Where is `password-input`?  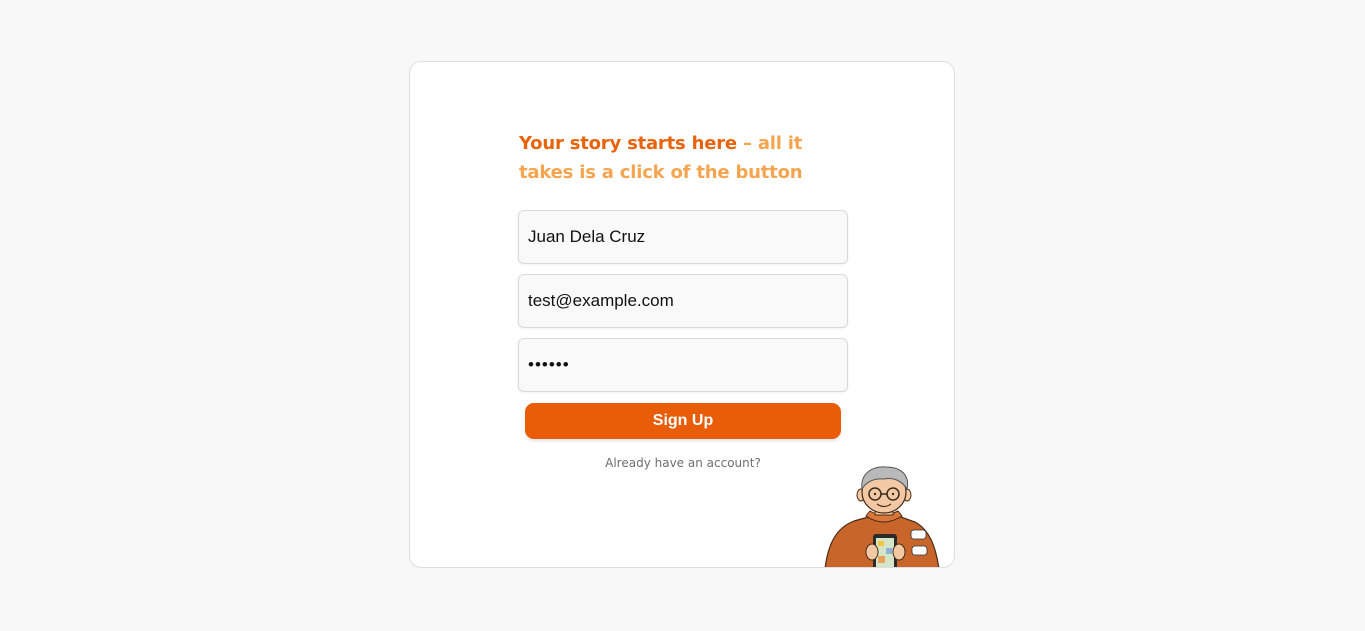 password-input is located at coordinates (683, 365).